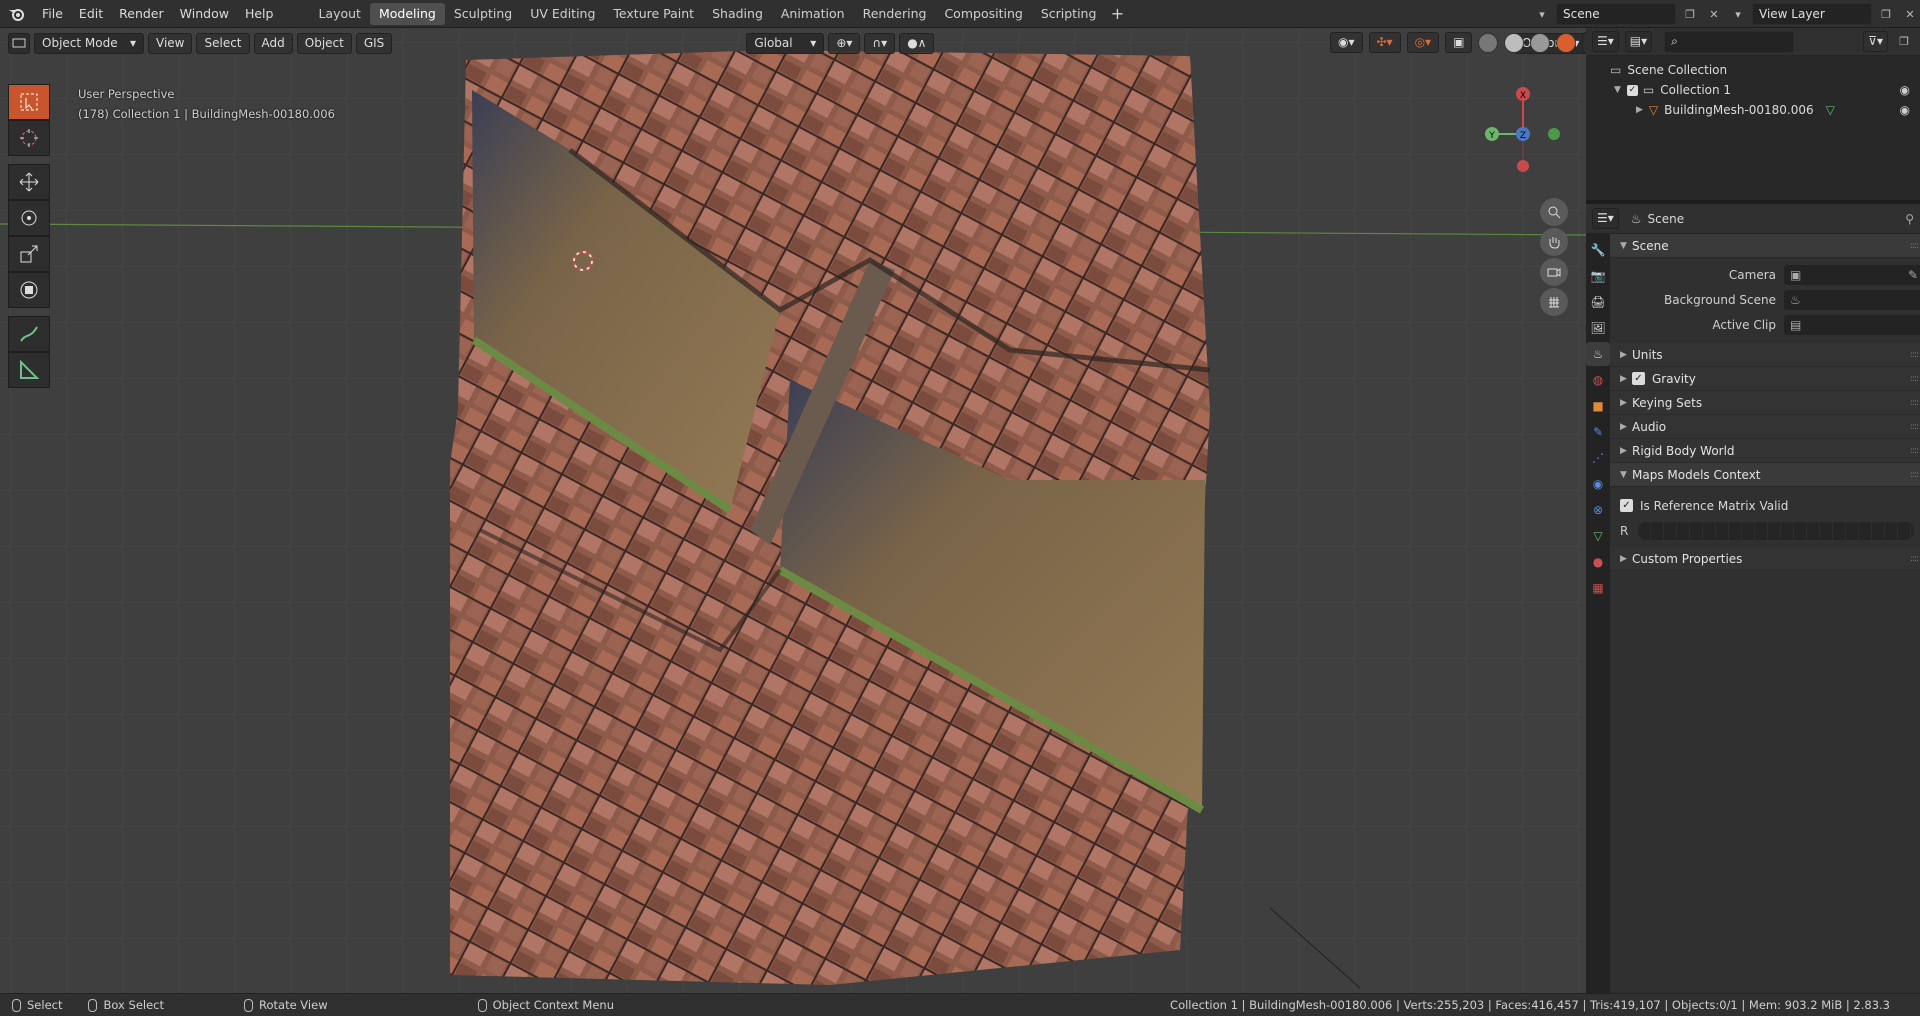 The image size is (1920, 1016). Describe the element at coordinates (1910, 14) in the screenshot. I see `delete-view-layer-icon: ✕` at that location.